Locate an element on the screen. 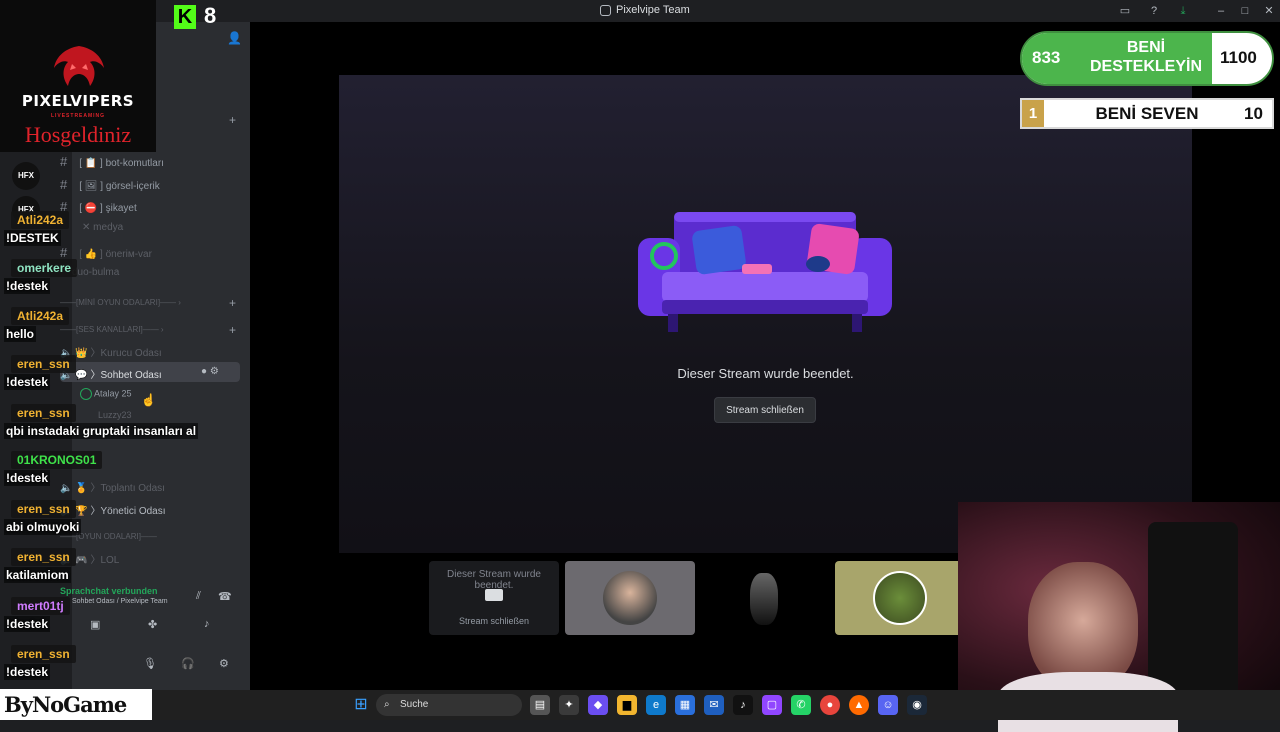 The height and width of the screenshot is (732, 1280). settings-gear-icon: ⚙ is located at coordinates (224, 663).